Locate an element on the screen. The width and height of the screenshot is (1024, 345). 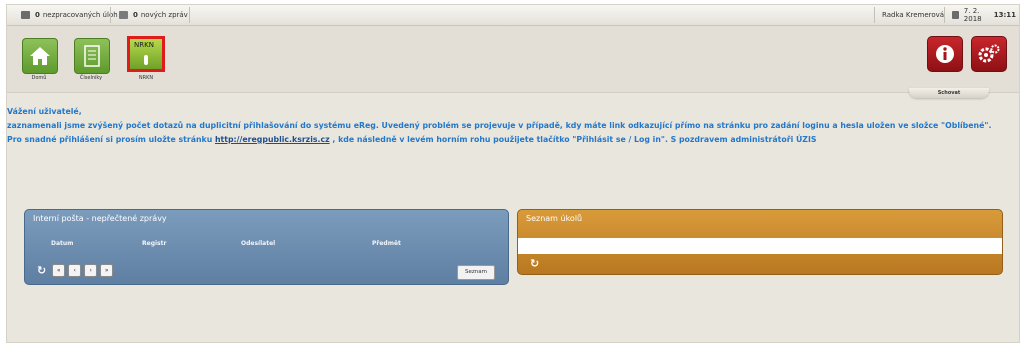
tasks-list is located at coordinates (760, 246).